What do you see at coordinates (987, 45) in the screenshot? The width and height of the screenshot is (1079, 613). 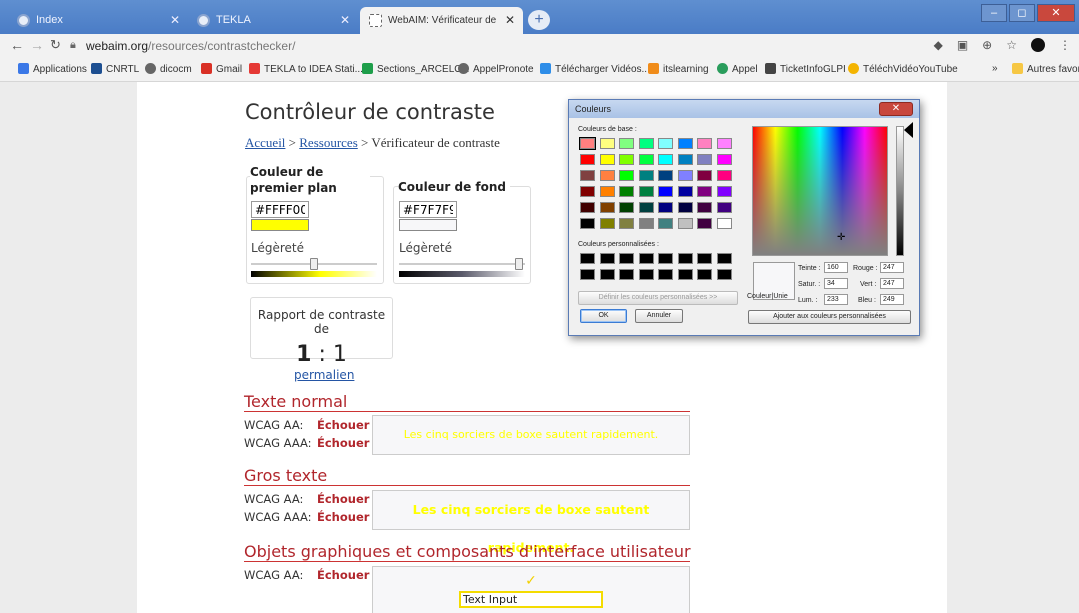 I see `zoom-icon: ⊕` at bounding box center [987, 45].